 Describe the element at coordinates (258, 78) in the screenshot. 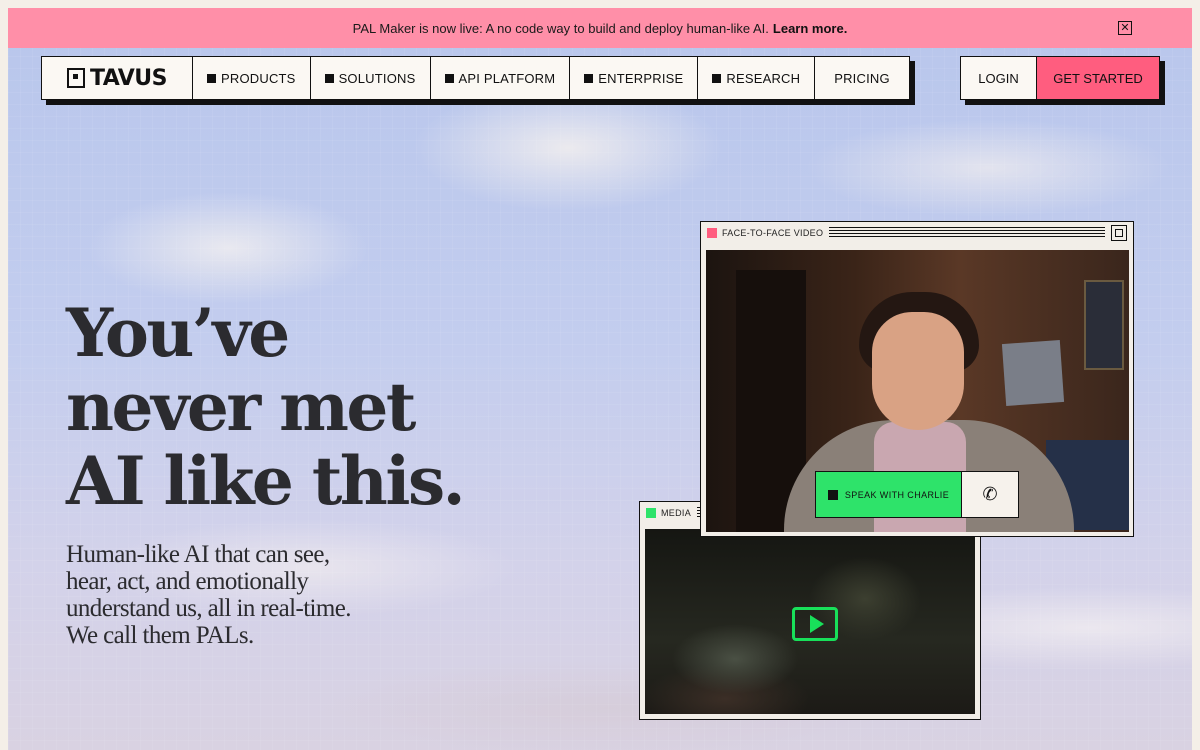

I see `nav-item-label: PRODUCTS` at that location.